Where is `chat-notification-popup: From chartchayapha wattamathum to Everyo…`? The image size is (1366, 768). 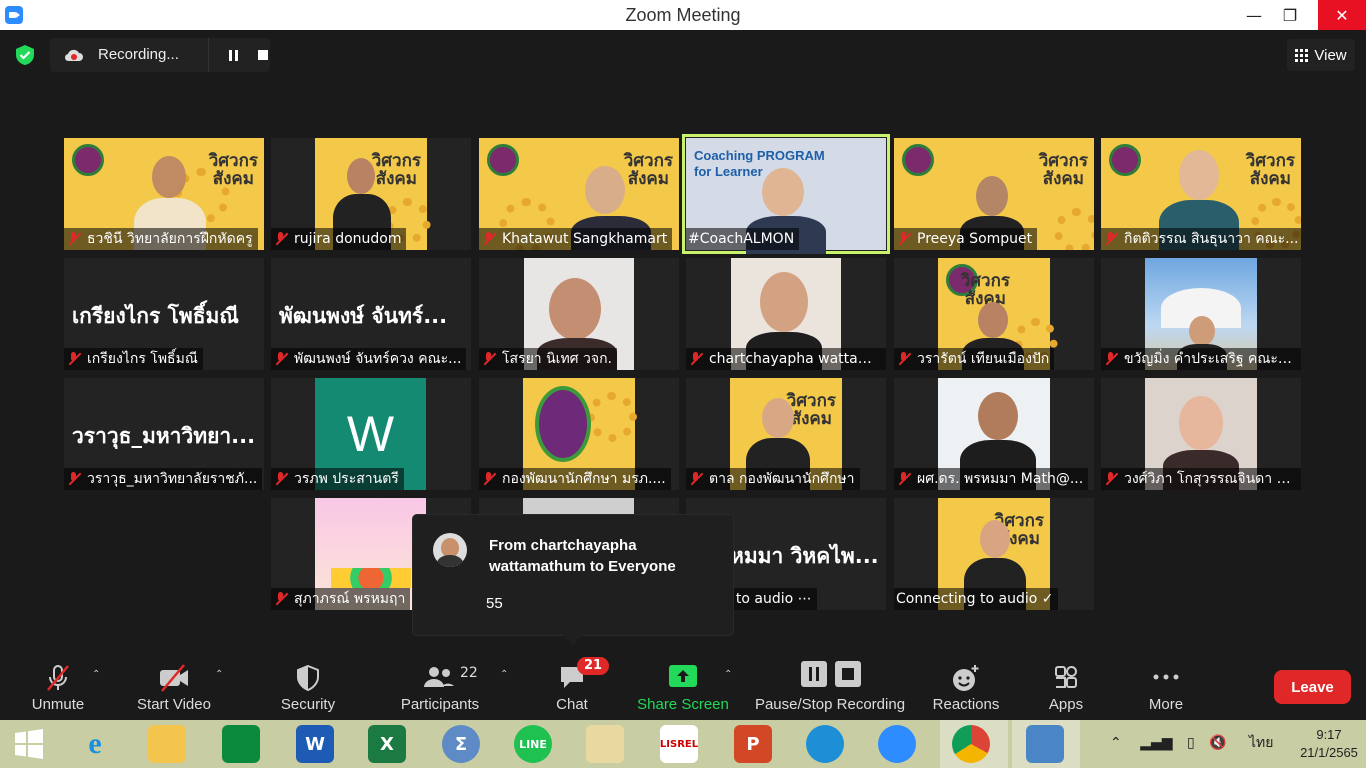 chat-notification-popup: From chartchayapha wattamathum to Everyo… is located at coordinates (573, 580).